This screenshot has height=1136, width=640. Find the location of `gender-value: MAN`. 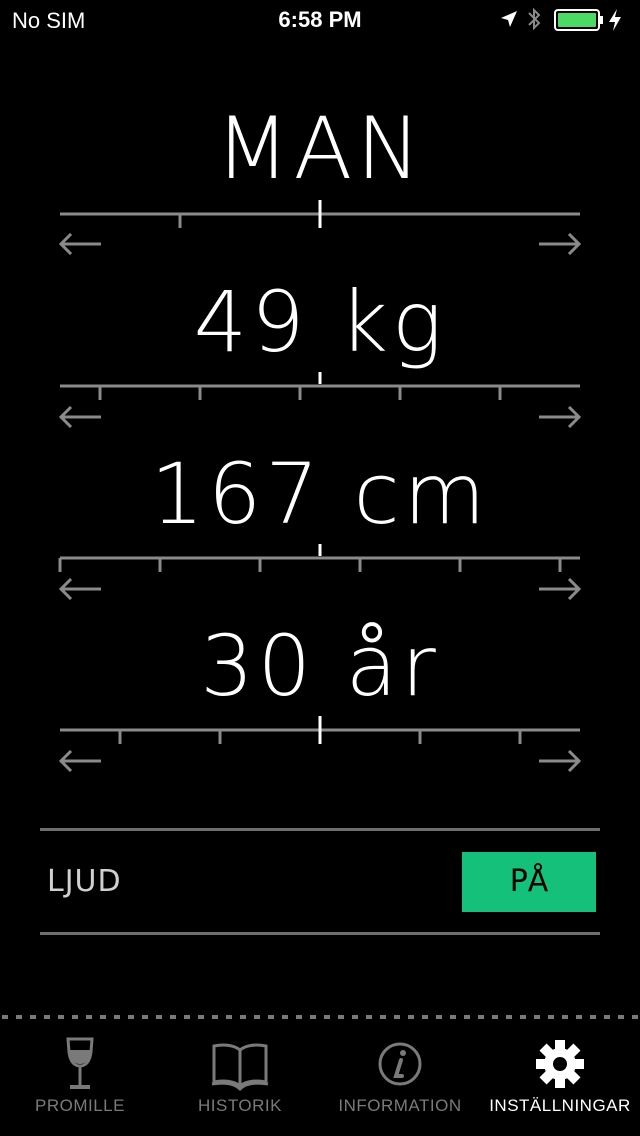

gender-value: MAN is located at coordinates (320, 149).